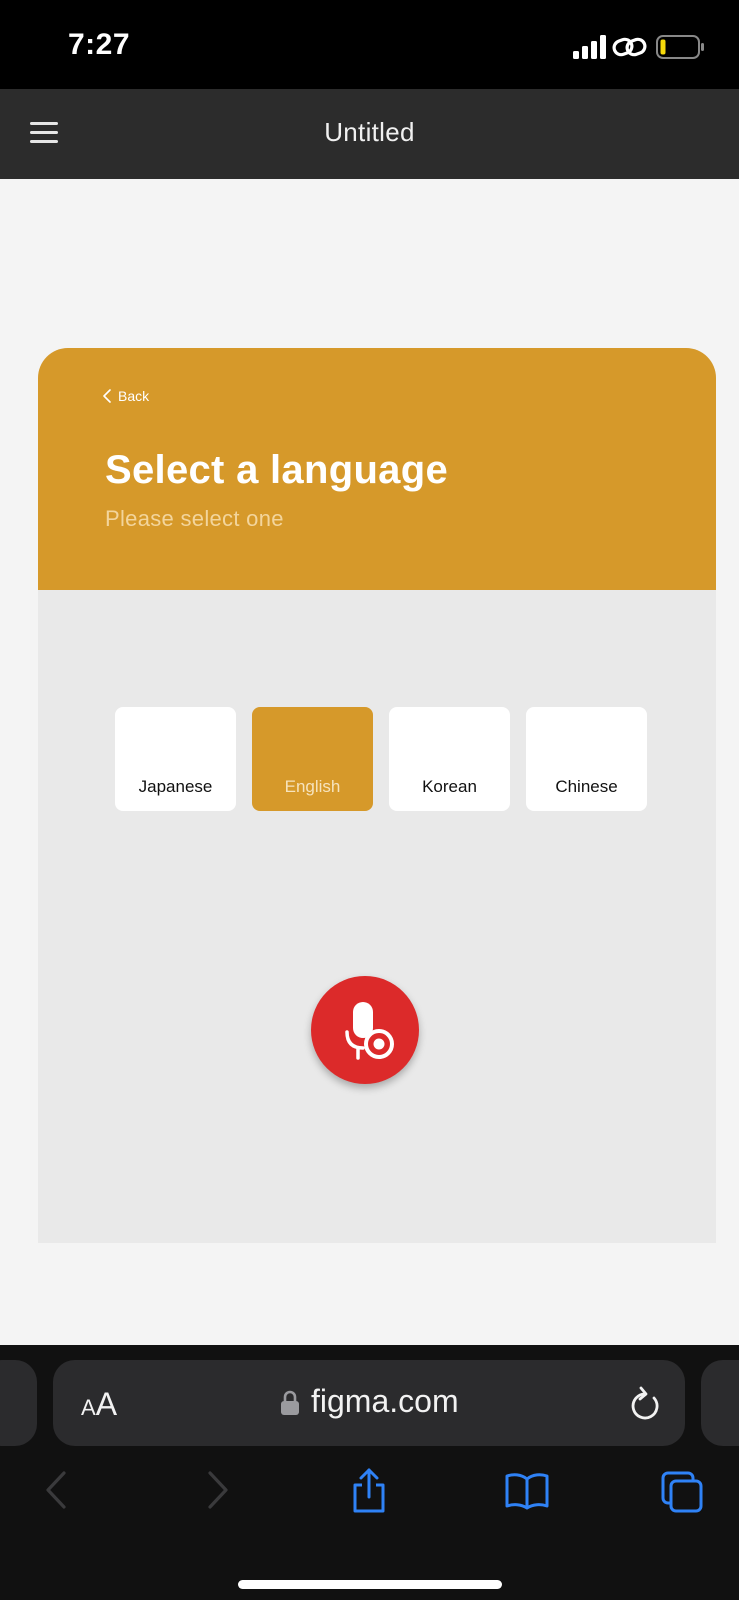 This screenshot has width=739, height=1600. Describe the element at coordinates (290, 1402) in the screenshot. I see `lock-icon` at that location.